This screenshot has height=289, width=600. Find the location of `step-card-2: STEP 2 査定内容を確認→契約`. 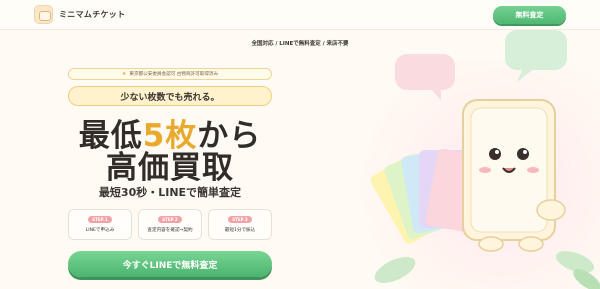

step-card-2: STEP 2 査定内容を確認→契約 is located at coordinates (170, 224).